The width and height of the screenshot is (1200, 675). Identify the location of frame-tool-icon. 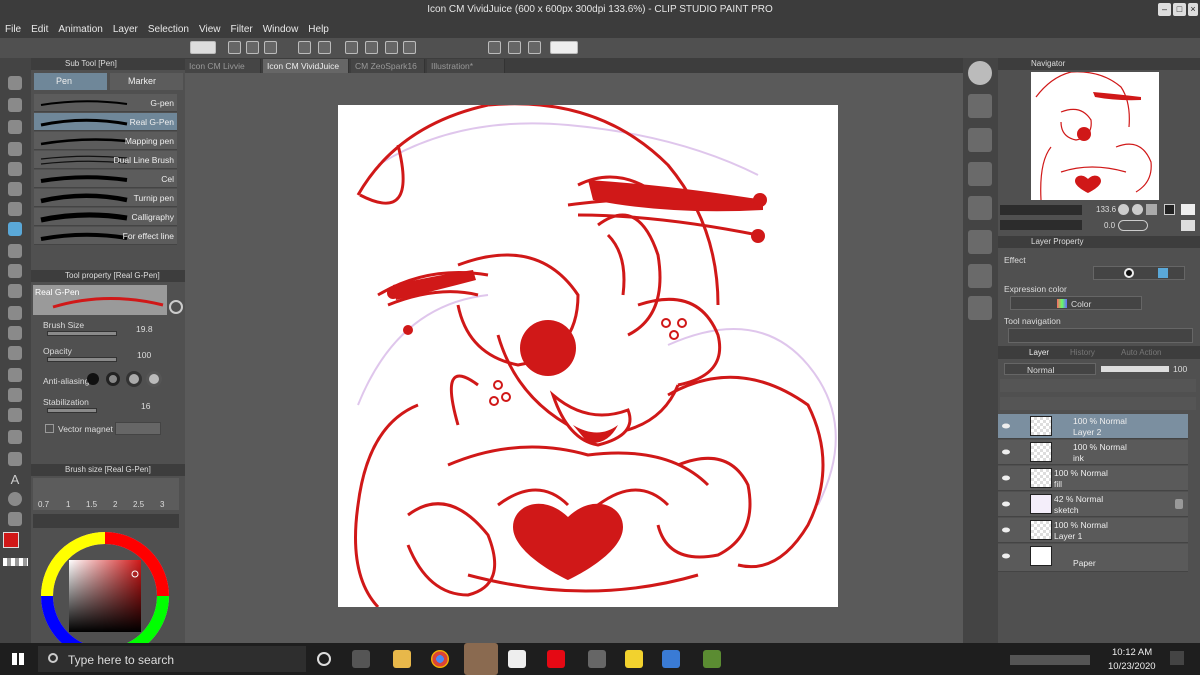
(15, 437).